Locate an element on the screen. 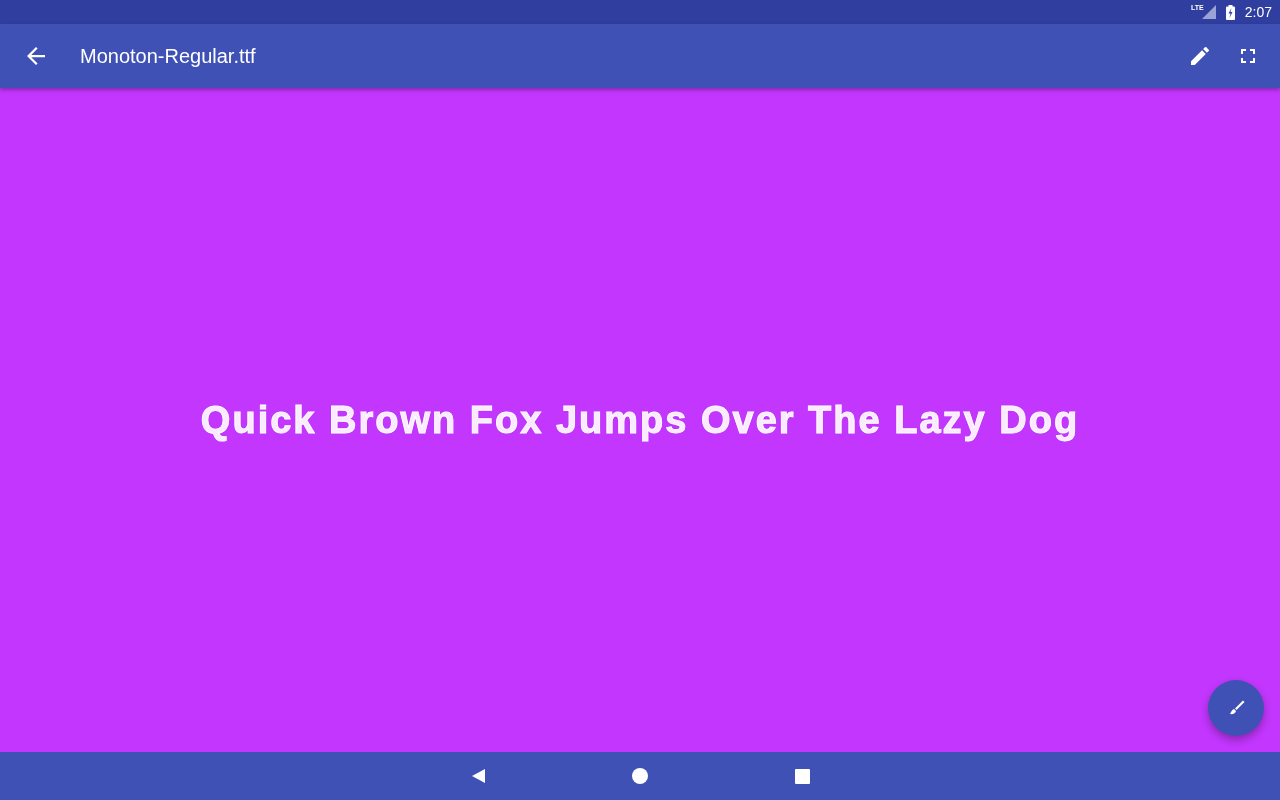 The width and height of the screenshot is (1280, 800). recents-square-icon is located at coordinates (802, 776).